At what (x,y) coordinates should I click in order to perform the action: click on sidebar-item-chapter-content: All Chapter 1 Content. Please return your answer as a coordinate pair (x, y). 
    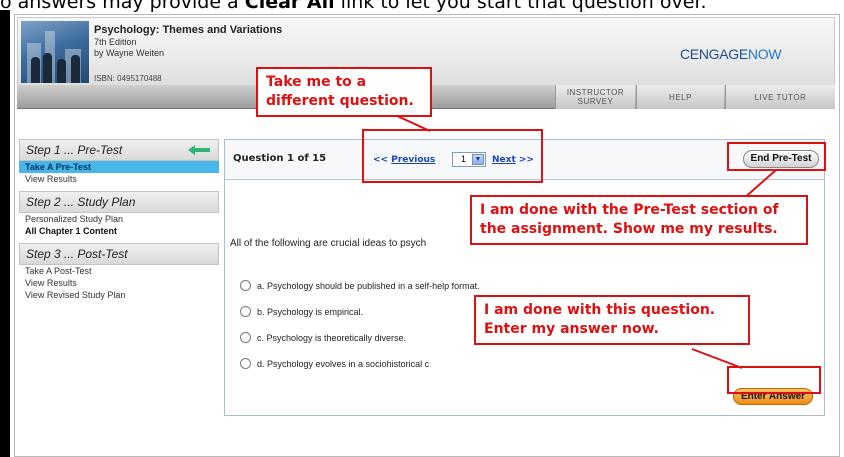
    Looking at the image, I should click on (119, 231).